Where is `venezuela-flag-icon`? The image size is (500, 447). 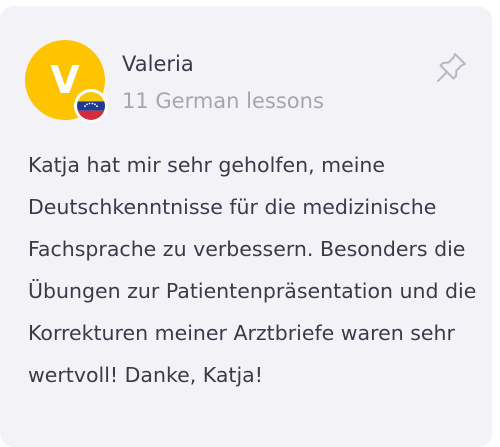 venezuela-flag-icon is located at coordinates (91, 106).